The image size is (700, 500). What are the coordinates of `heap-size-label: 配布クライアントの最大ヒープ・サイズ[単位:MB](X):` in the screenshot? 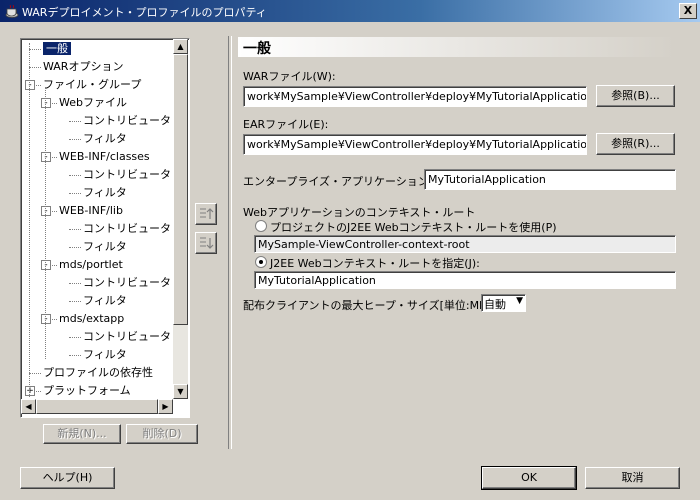 It's located at (377, 305).